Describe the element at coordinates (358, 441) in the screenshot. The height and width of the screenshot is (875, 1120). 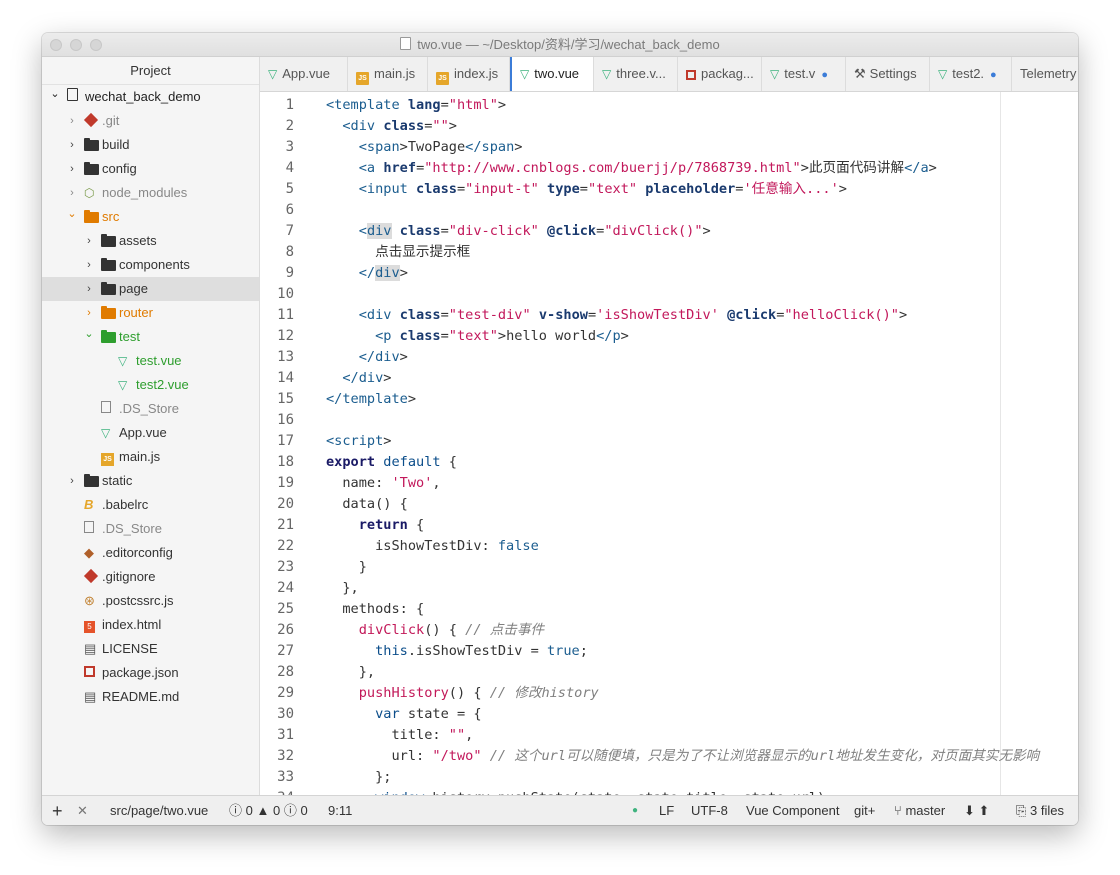
I see `code-line: <script>` at that location.